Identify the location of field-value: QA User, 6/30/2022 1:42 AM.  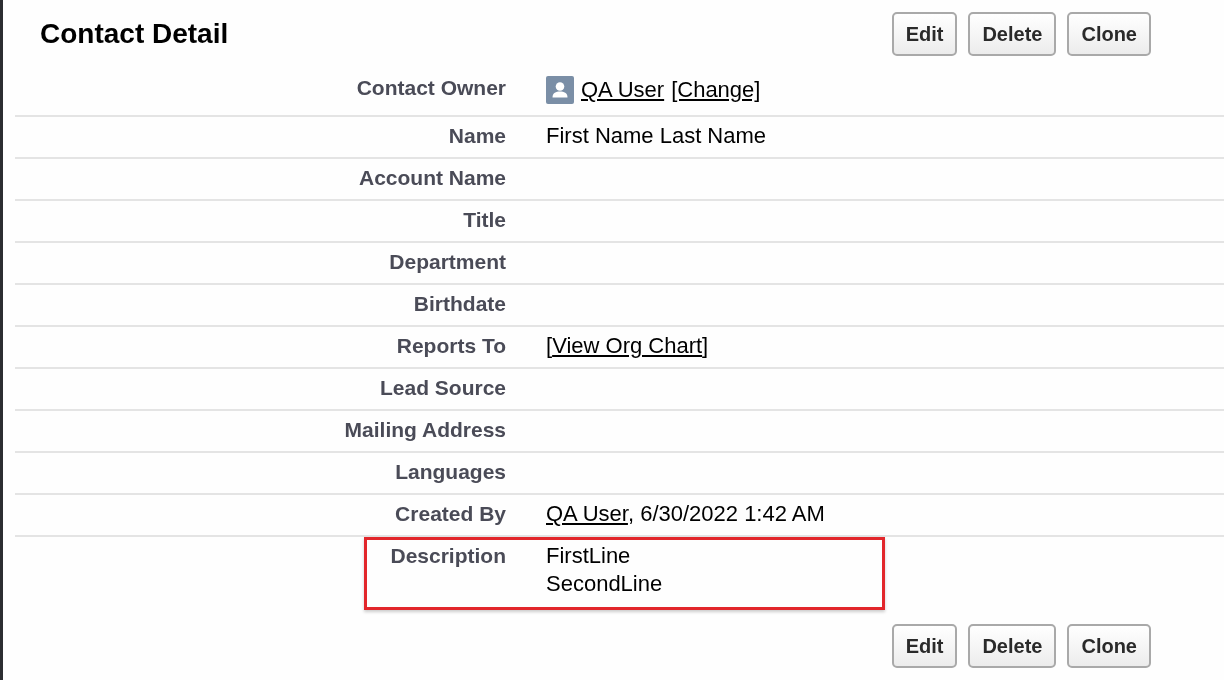
(685, 513).